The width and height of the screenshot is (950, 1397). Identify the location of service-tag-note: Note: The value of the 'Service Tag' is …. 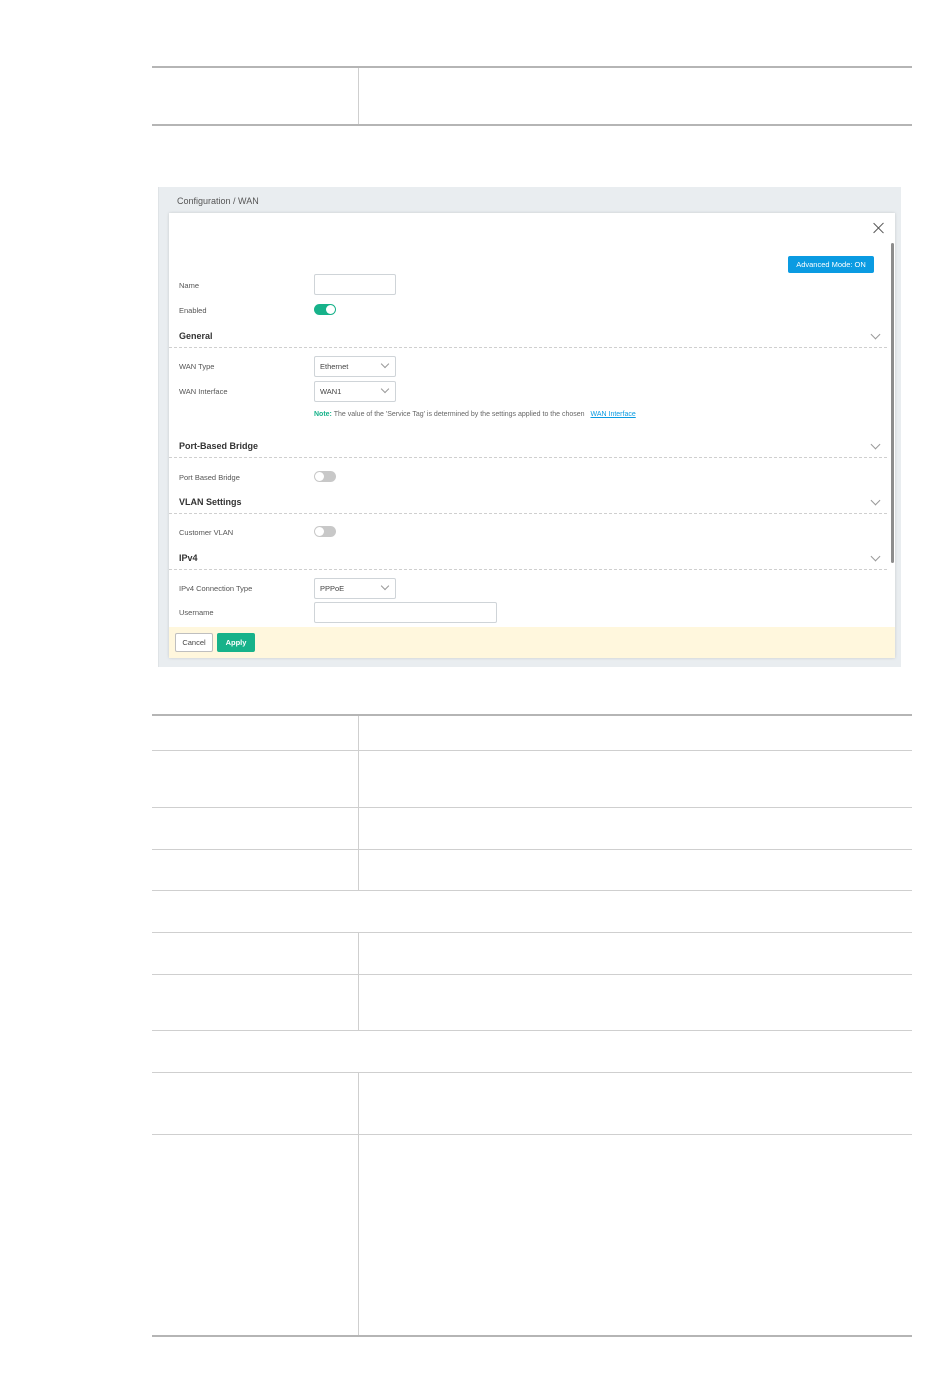
(475, 414).